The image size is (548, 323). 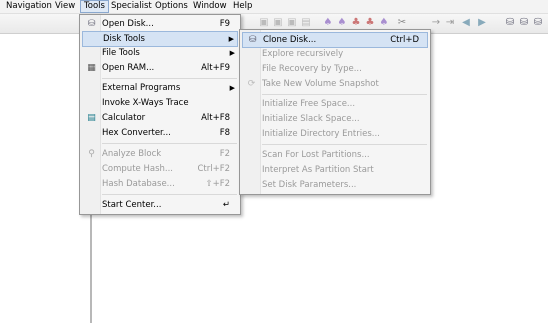 What do you see at coordinates (328, 23) in the screenshot?
I see `find-text-icon: ♠` at bounding box center [328, 23].